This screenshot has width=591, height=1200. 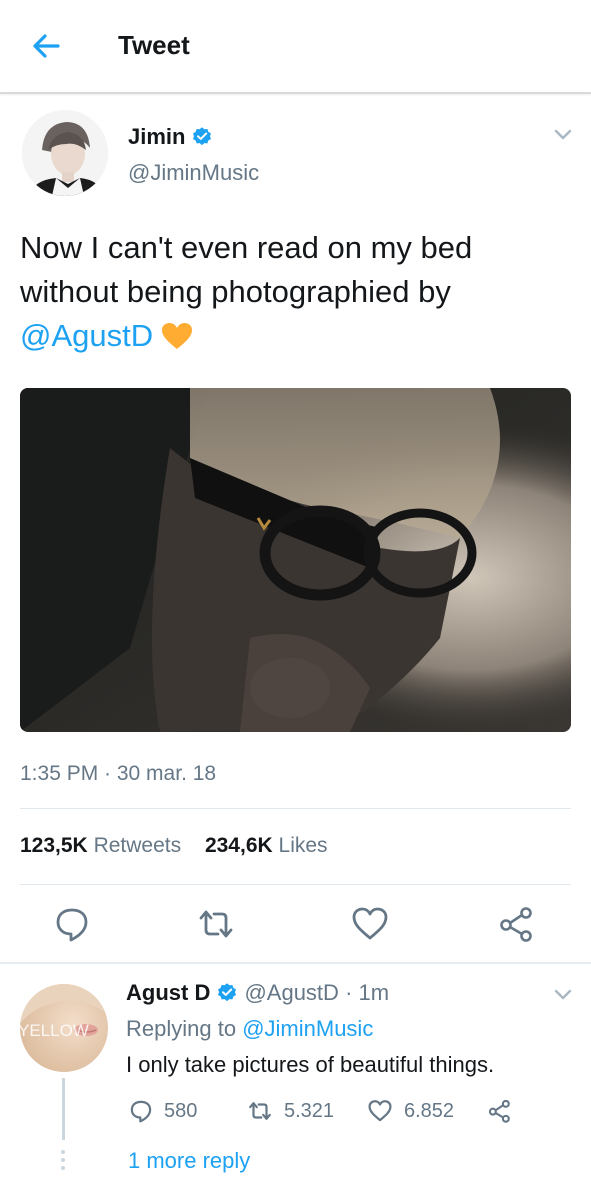 What do you see at coordinates (154, 45) in the screenshot?
I see `page-title: Tweet` at bounding box center [154, 45].